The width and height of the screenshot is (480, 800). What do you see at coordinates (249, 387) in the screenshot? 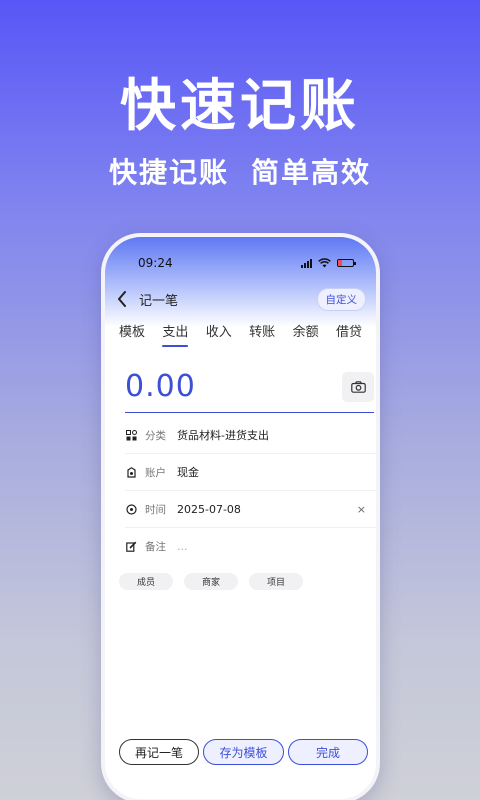
I see `amount-input-row: 0.00` at bounding box center [249, 387].